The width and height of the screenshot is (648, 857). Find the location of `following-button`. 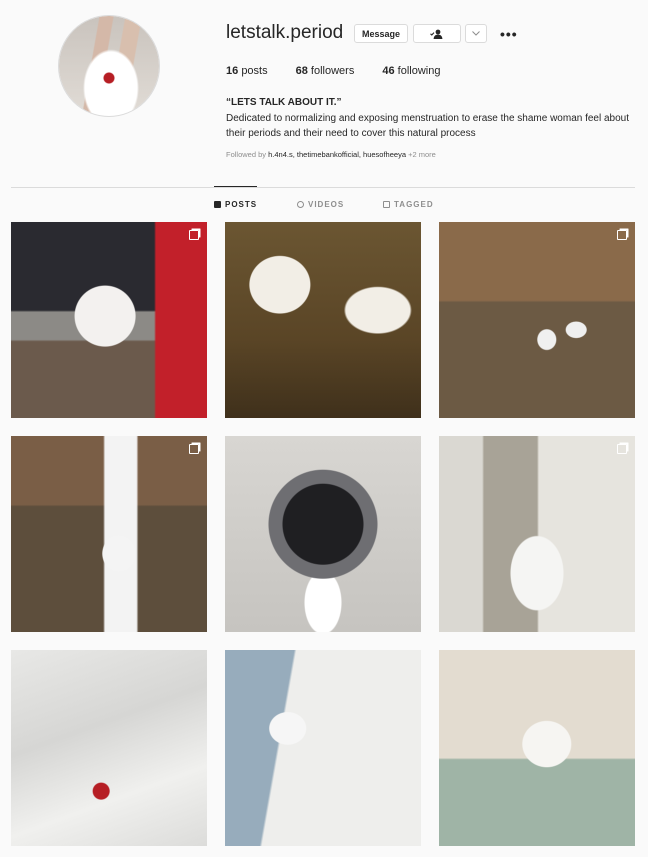

following-button is located at coordinates (437, 33).